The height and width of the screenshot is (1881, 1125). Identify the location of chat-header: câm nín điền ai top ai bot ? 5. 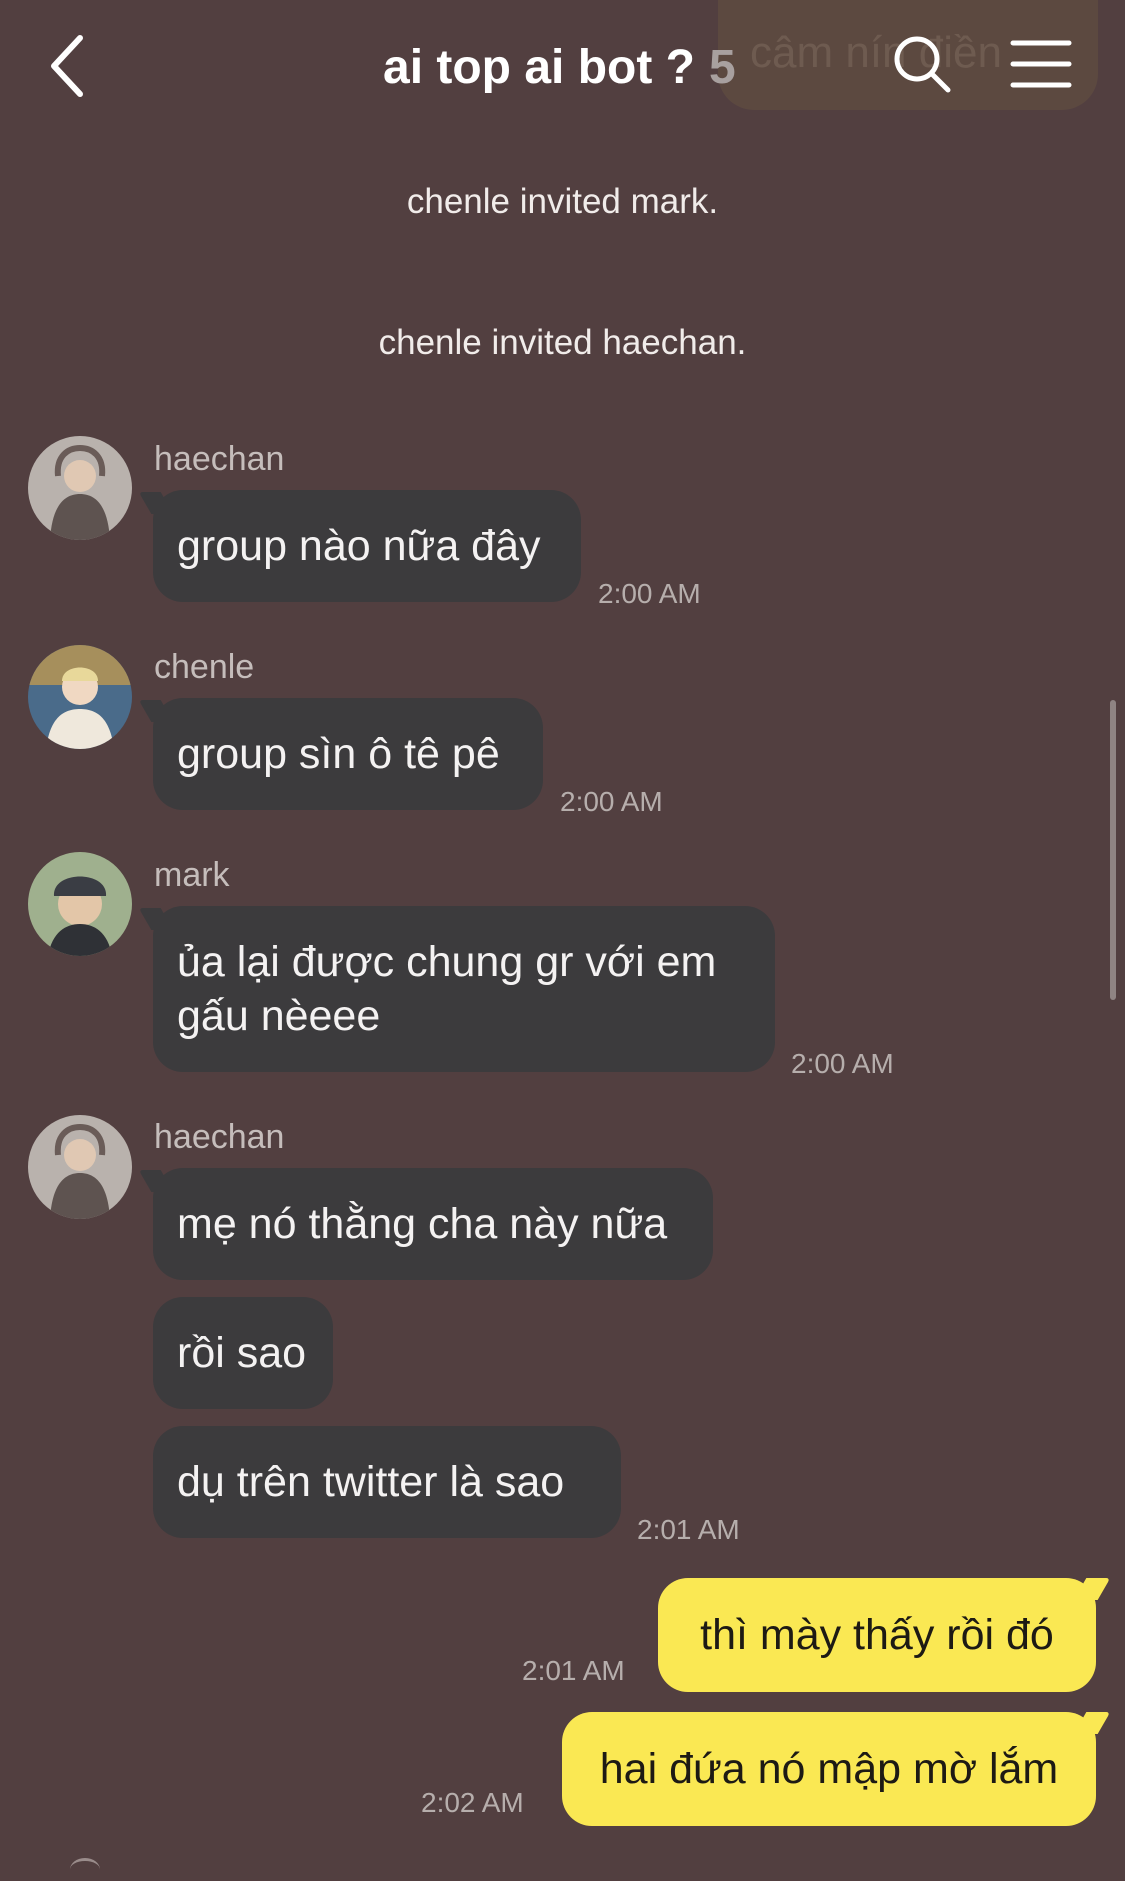
(562, 70).